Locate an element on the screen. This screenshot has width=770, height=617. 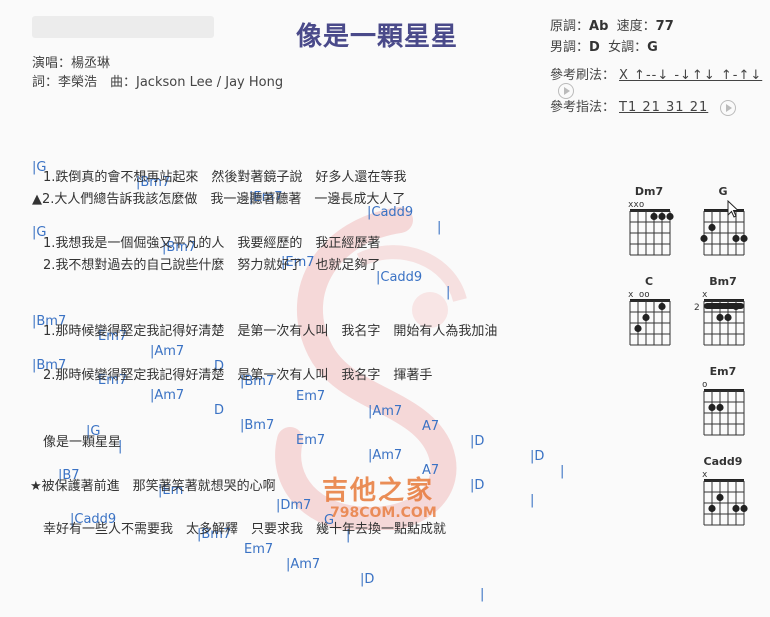
chord-diagram-g: G is located at coordinates (723, 220).